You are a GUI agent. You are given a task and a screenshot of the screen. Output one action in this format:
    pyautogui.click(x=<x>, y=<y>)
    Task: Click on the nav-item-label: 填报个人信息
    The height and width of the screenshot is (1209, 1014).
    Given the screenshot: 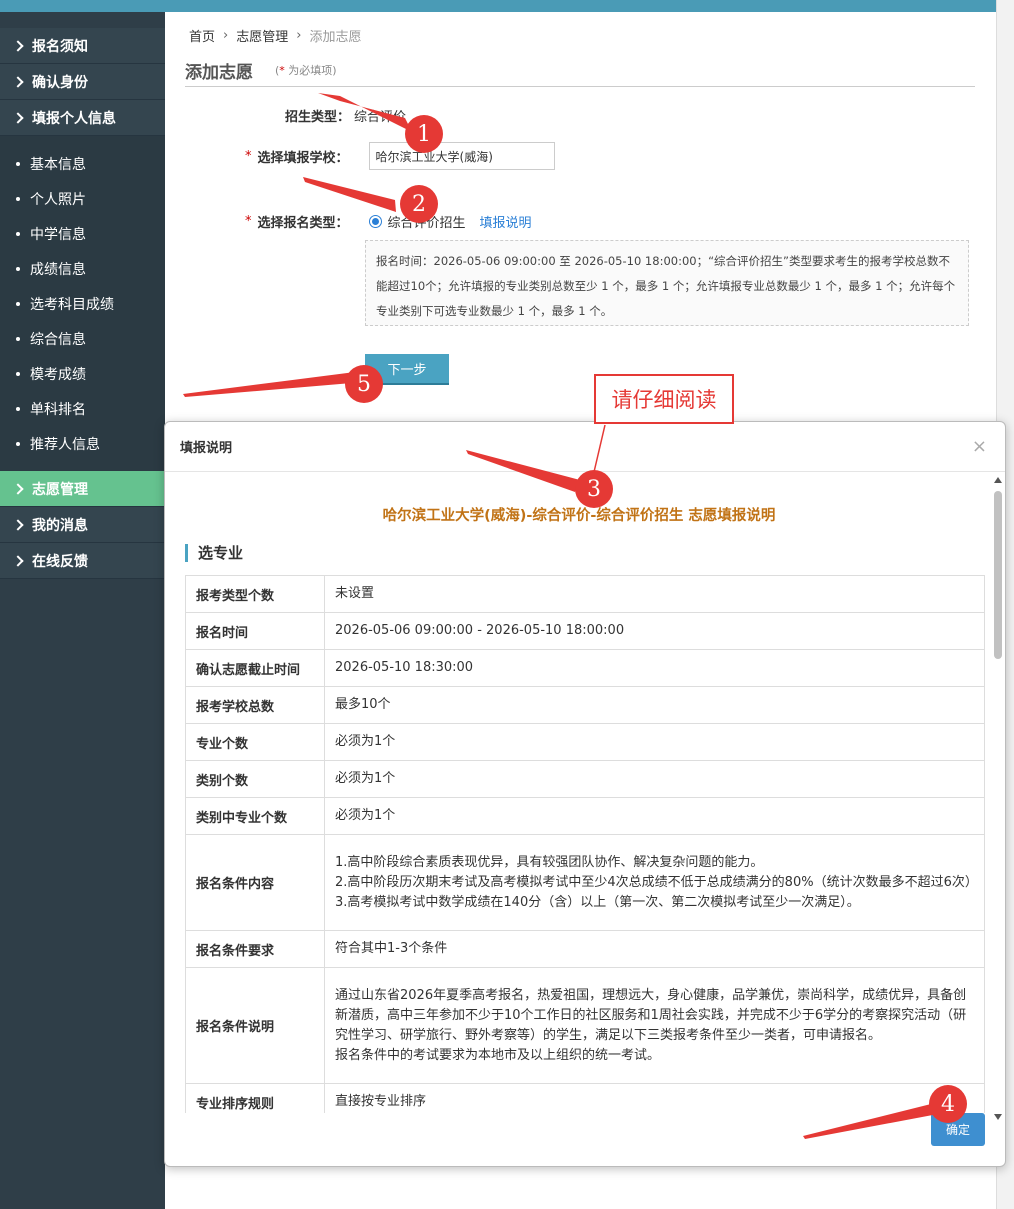 What is the action you would take?
    pyautogui.click(x=74, y=118)
    